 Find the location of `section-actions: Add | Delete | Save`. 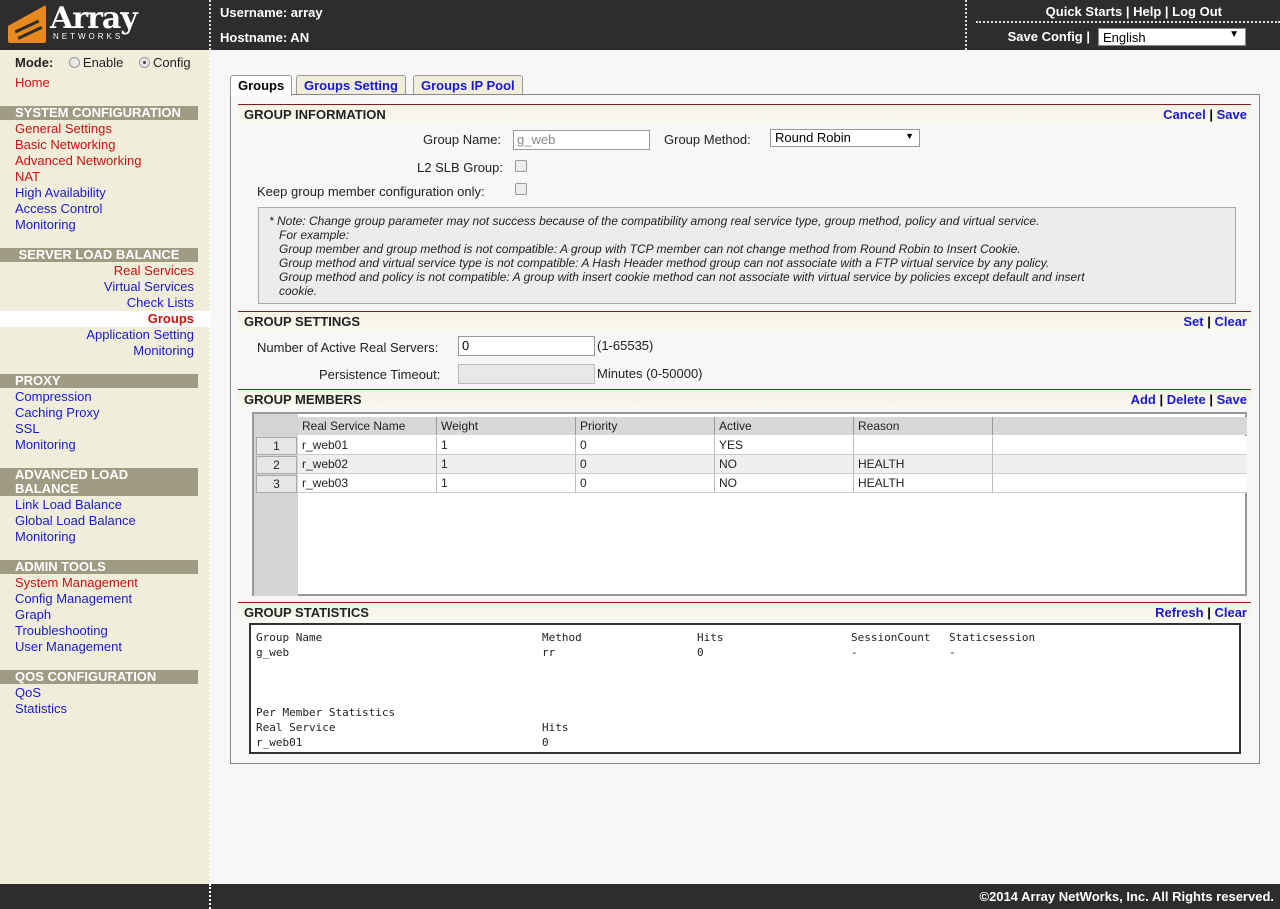

section-actions: Add | Delete | Save is located at coordinates (1188, 399).